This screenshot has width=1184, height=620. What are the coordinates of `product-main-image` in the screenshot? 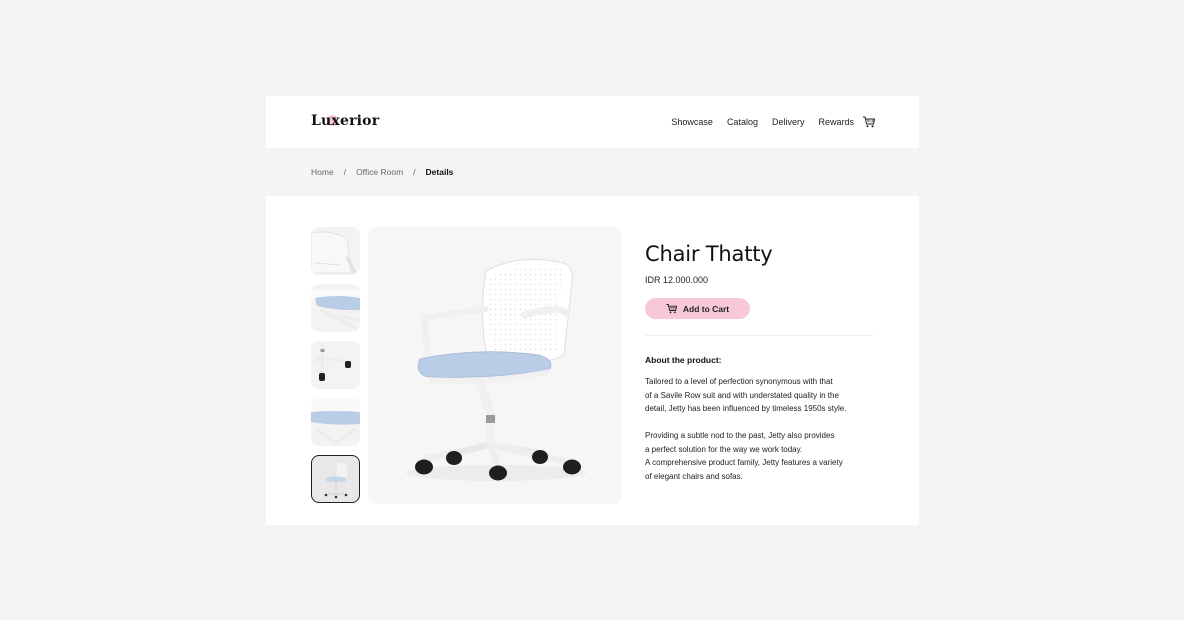 It's located at (495, 365).